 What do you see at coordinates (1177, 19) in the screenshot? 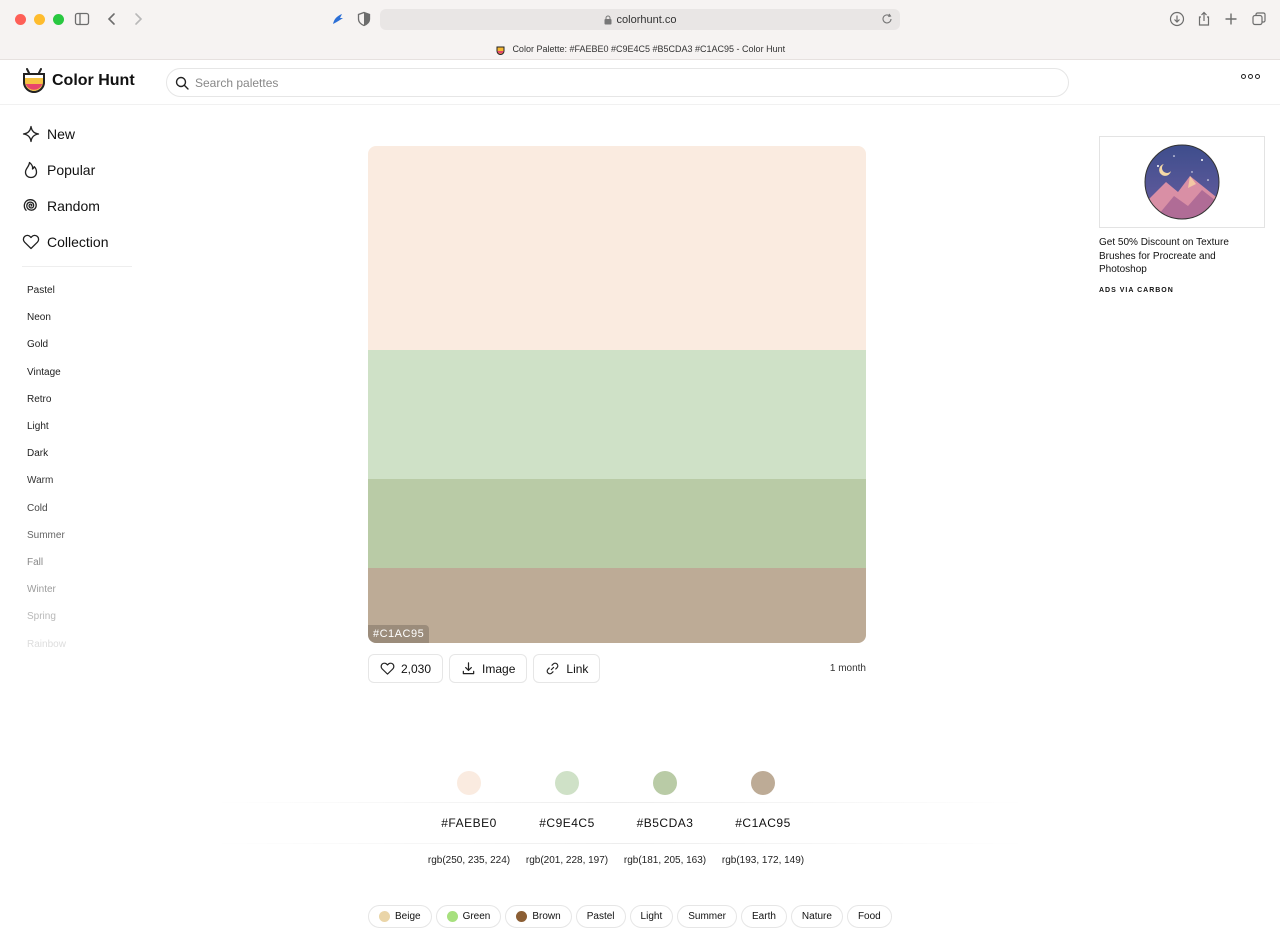
I see `downloads-icon` at bounding box center [1177, 19].